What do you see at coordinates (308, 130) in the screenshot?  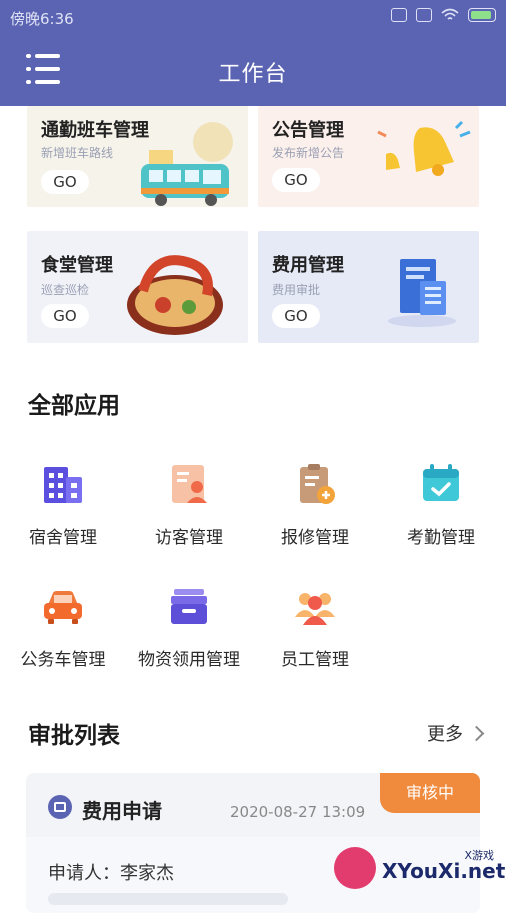 I see `card-title: 公告管理` at bounding box center [308, 130].